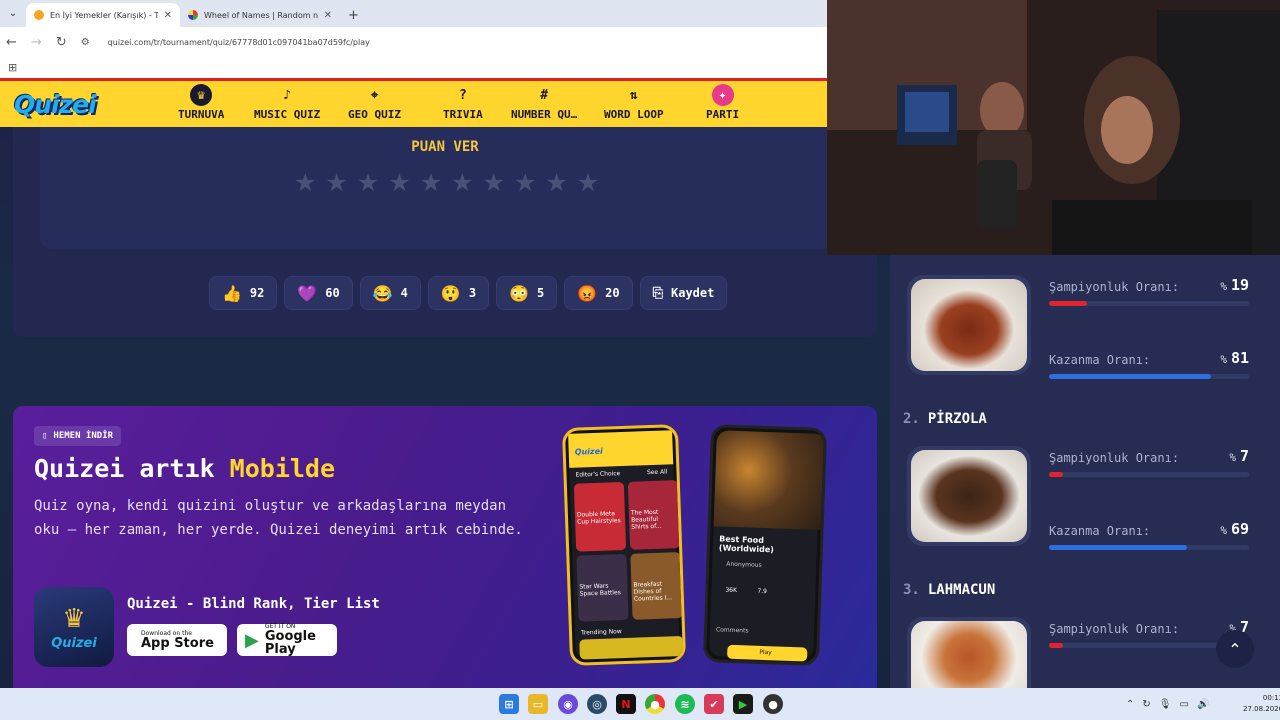  I want to click on entry-title-2: 2. PİRZOLA, so click(945, 419).